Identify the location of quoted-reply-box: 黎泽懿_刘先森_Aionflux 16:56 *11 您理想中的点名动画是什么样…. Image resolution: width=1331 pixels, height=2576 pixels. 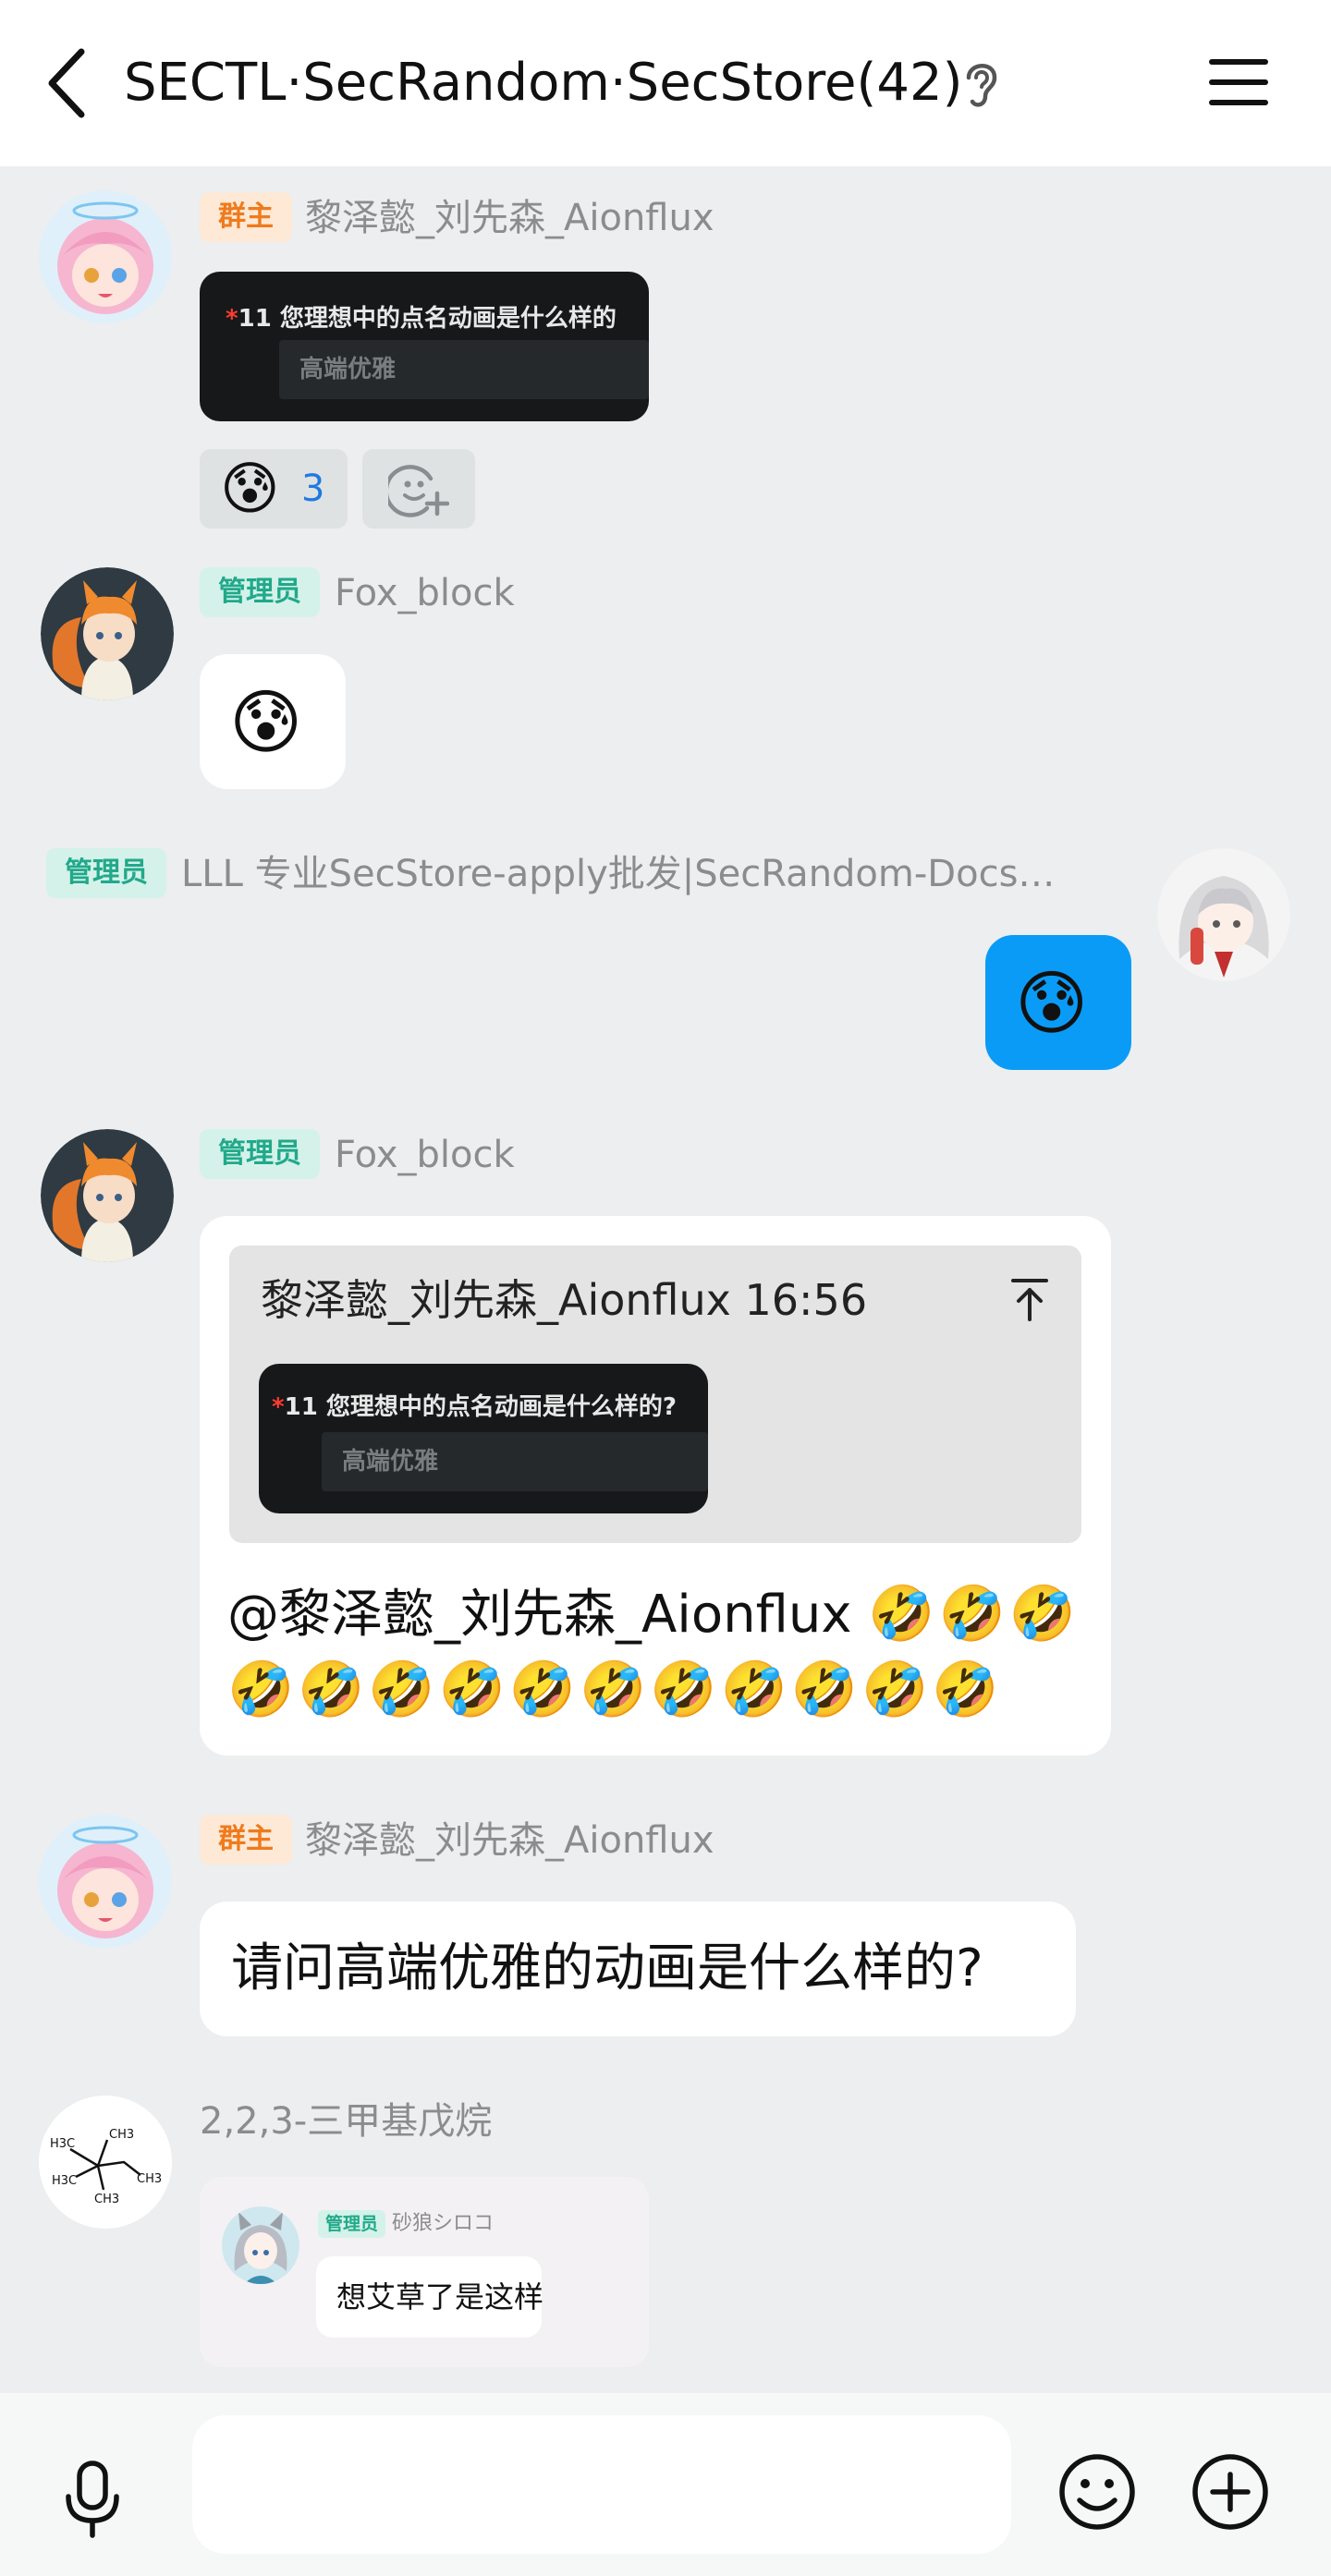
(655, 1394).